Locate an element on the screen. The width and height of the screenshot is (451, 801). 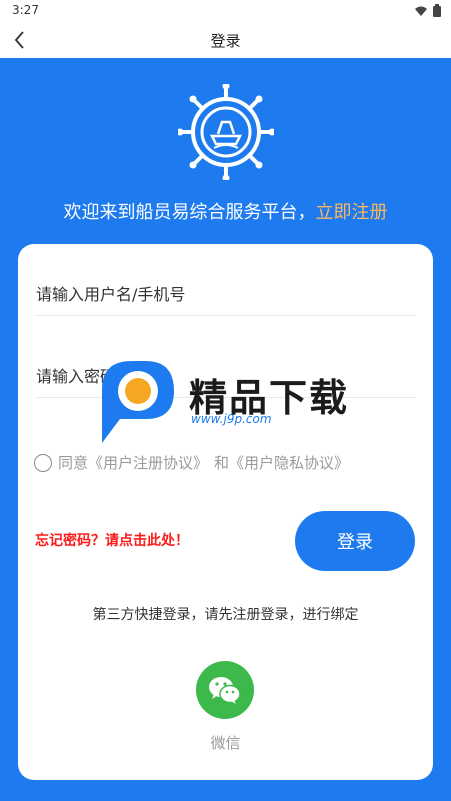
page-title: 登录 is located at coordinates (225, 41).